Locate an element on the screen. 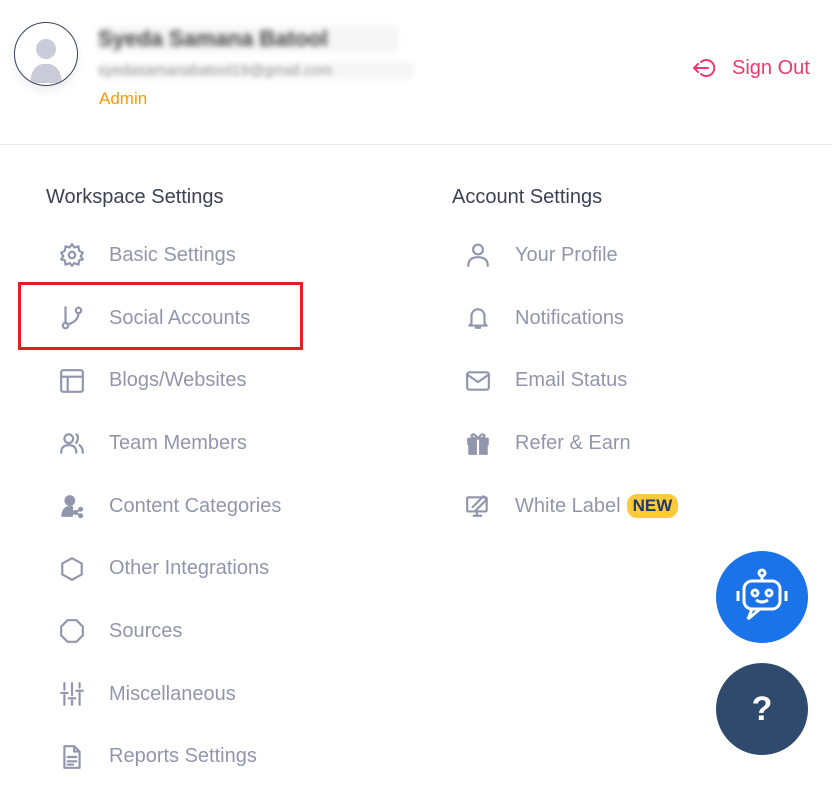  settings-item-label: White Label is located at coordinates (568, 506).